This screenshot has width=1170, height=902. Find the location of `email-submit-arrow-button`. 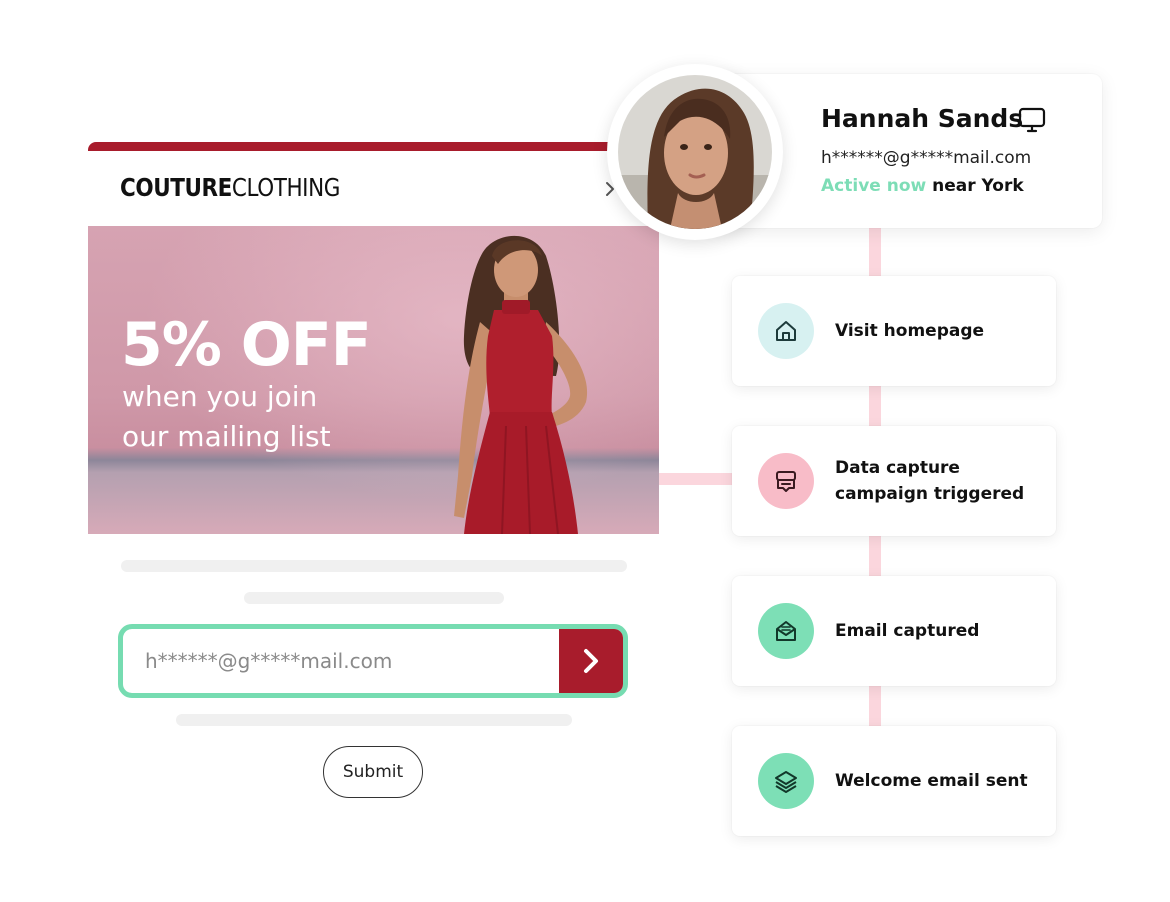

email-submit-arrow-button is located at coordinates (591, 661).